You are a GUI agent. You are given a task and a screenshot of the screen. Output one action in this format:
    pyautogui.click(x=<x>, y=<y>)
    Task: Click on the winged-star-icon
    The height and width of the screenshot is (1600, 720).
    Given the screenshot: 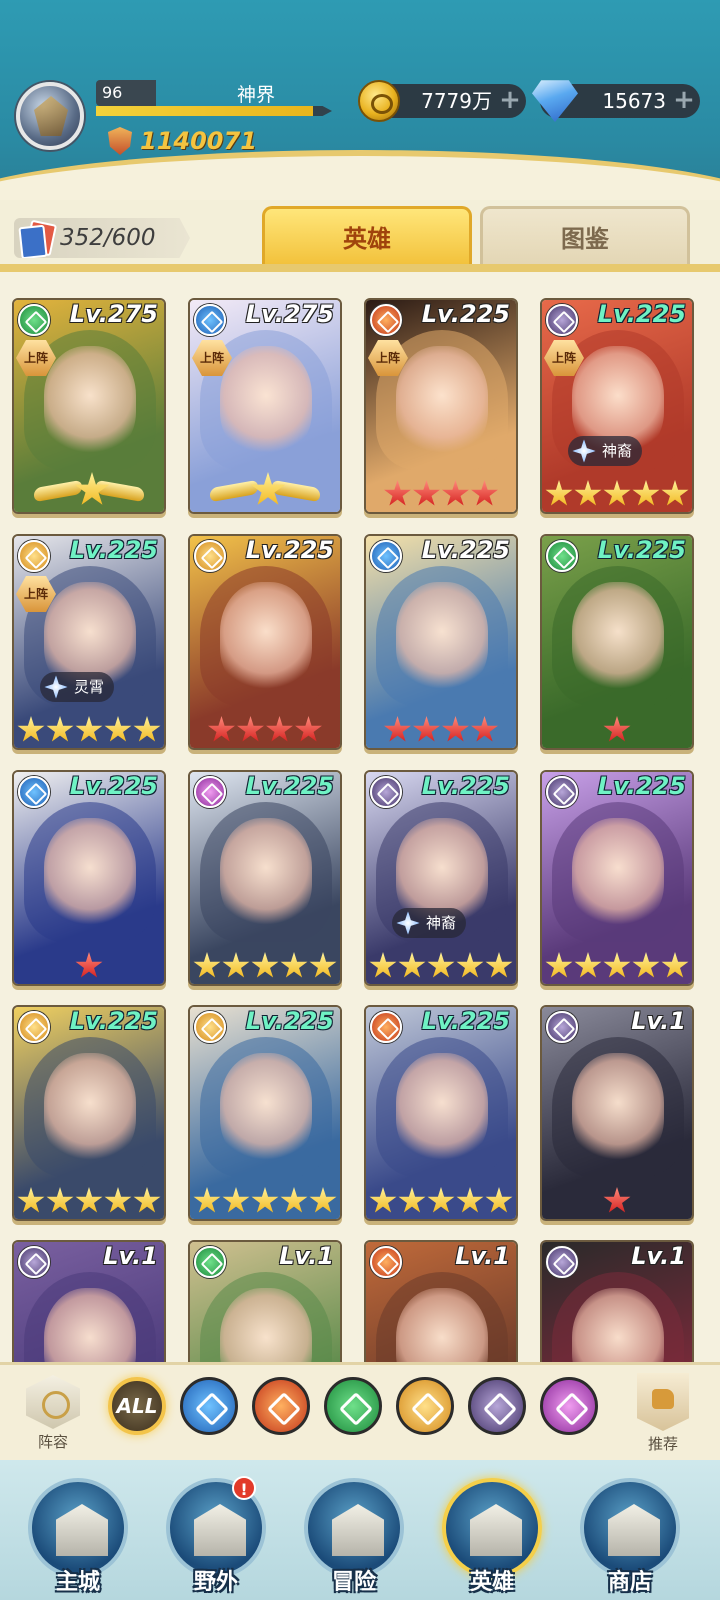 What is the action you would take?
    pyautogui.click(x=89, y=490)
    